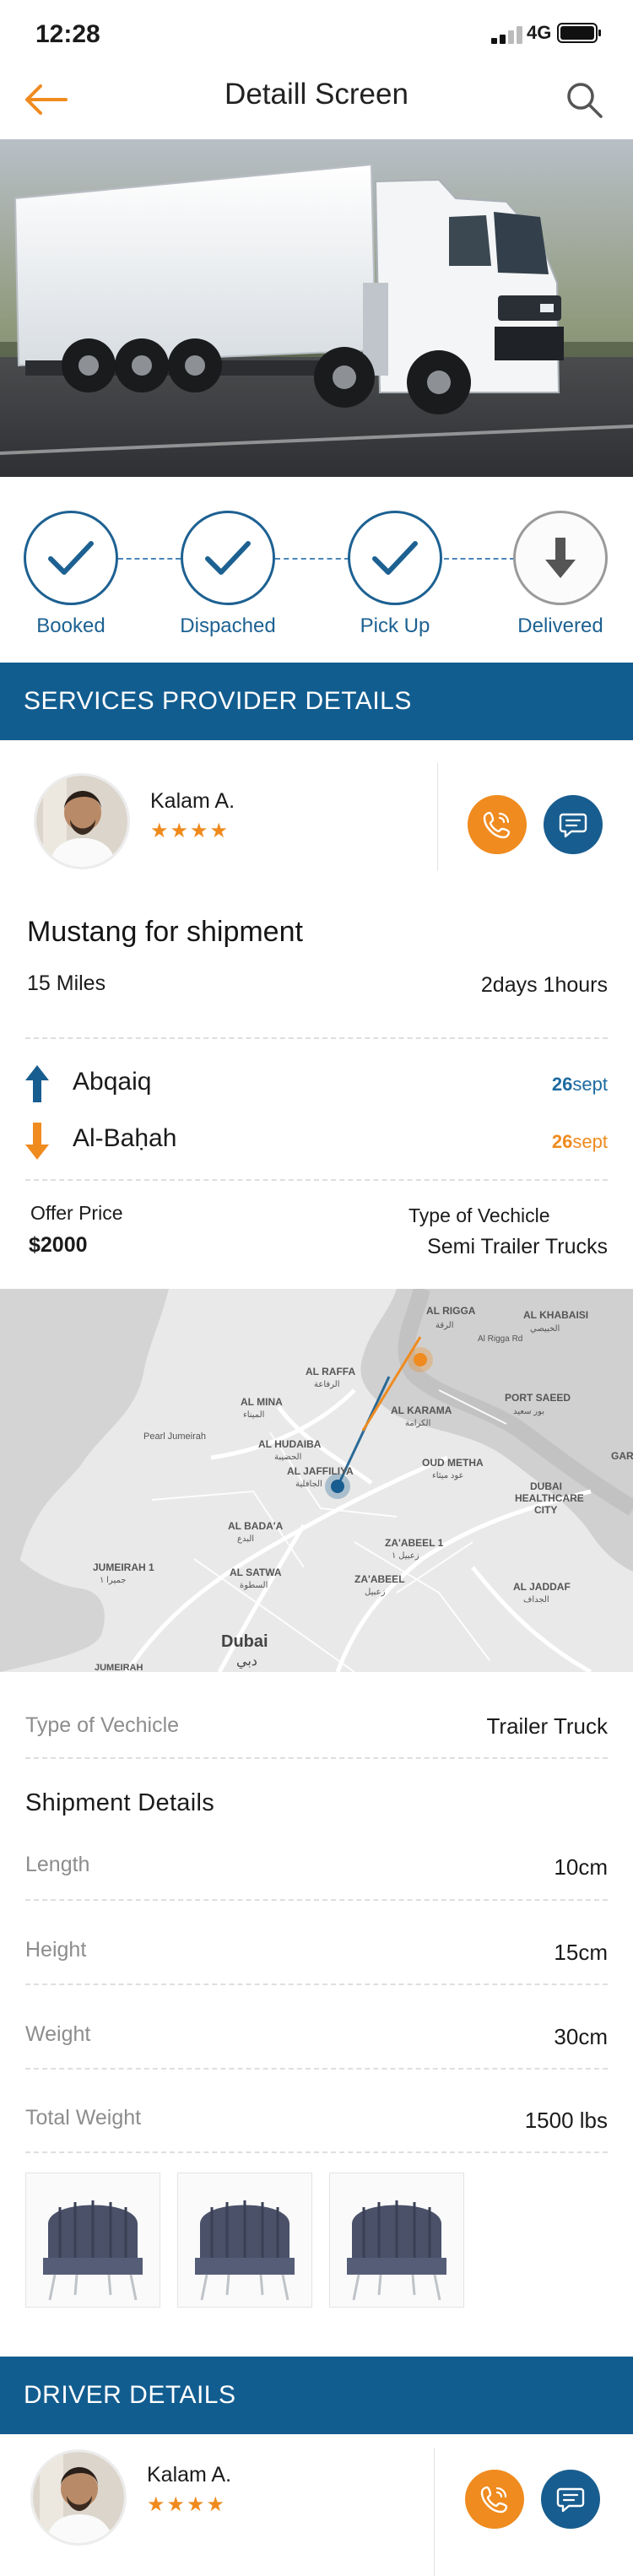 Image resolution: width=633 pixels, height=2576 pixels. What do you see at coordinates (83, 2118) in the screenshot?
I see `detail-label-total-weight: Total Weight` at bounding box center [83, 2118].